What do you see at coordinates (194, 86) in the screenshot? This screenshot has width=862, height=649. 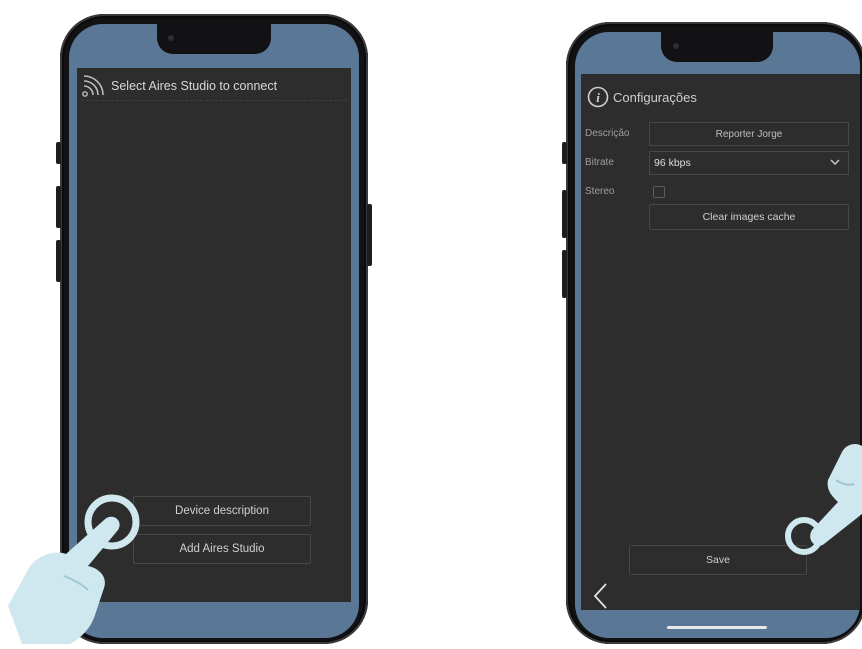 I see `connect-header-text: Select Aires Studio to connect` at bounding box center [194, 86].